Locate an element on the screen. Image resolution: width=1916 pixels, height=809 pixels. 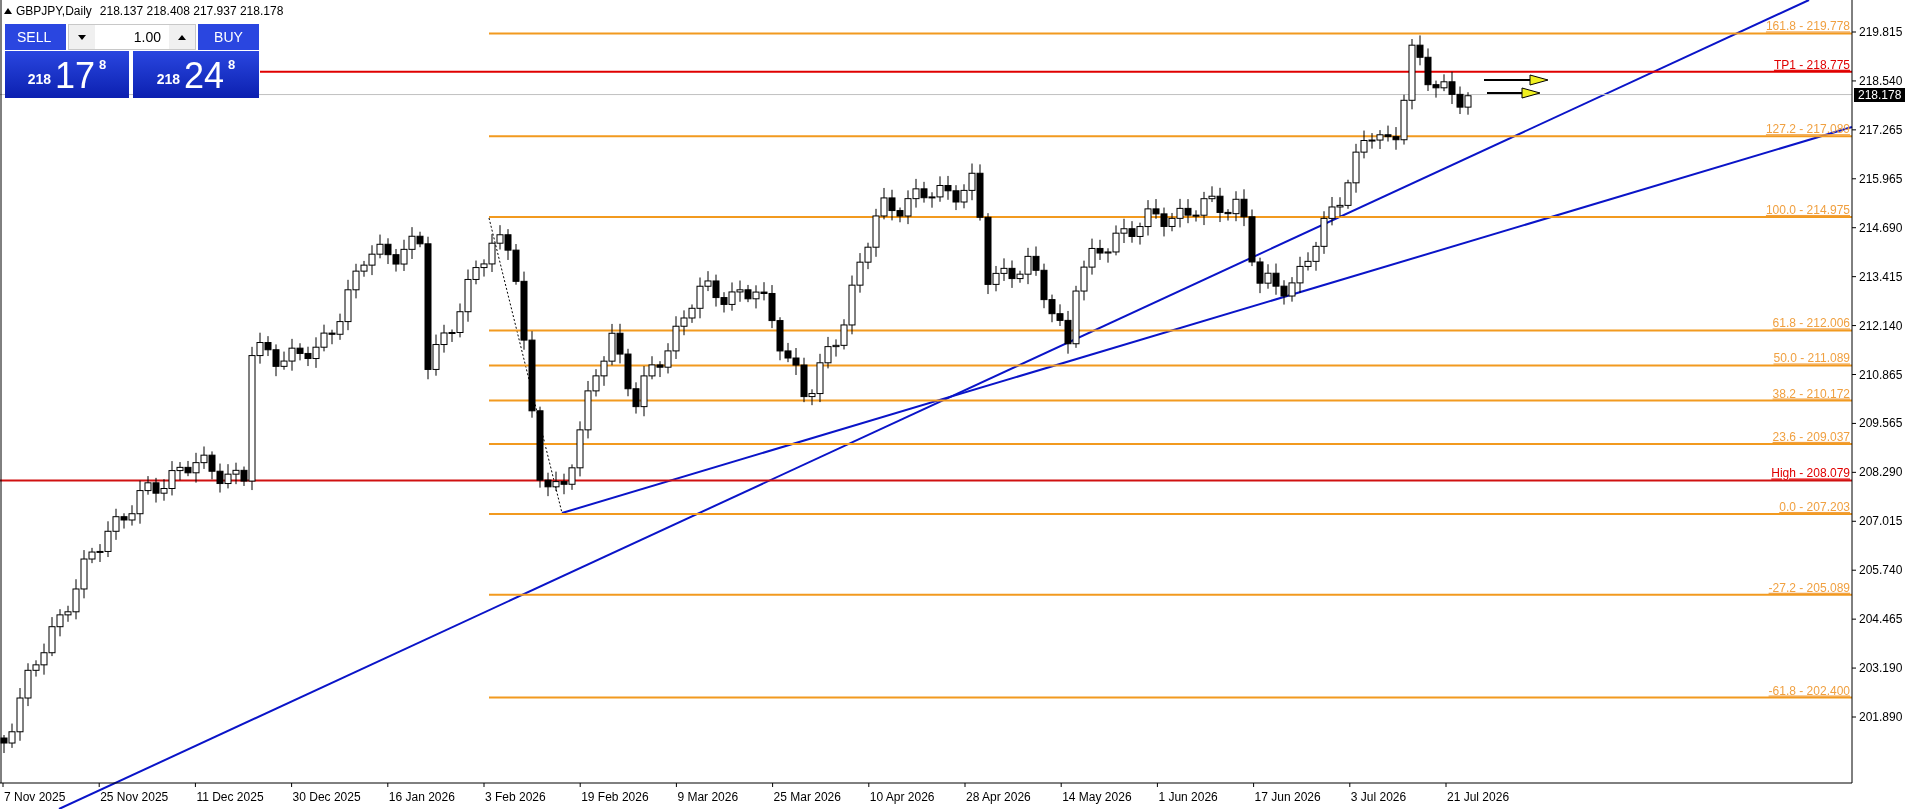
time-axis-label: 11 Dec 2025 is located at coordinates (230, 797).